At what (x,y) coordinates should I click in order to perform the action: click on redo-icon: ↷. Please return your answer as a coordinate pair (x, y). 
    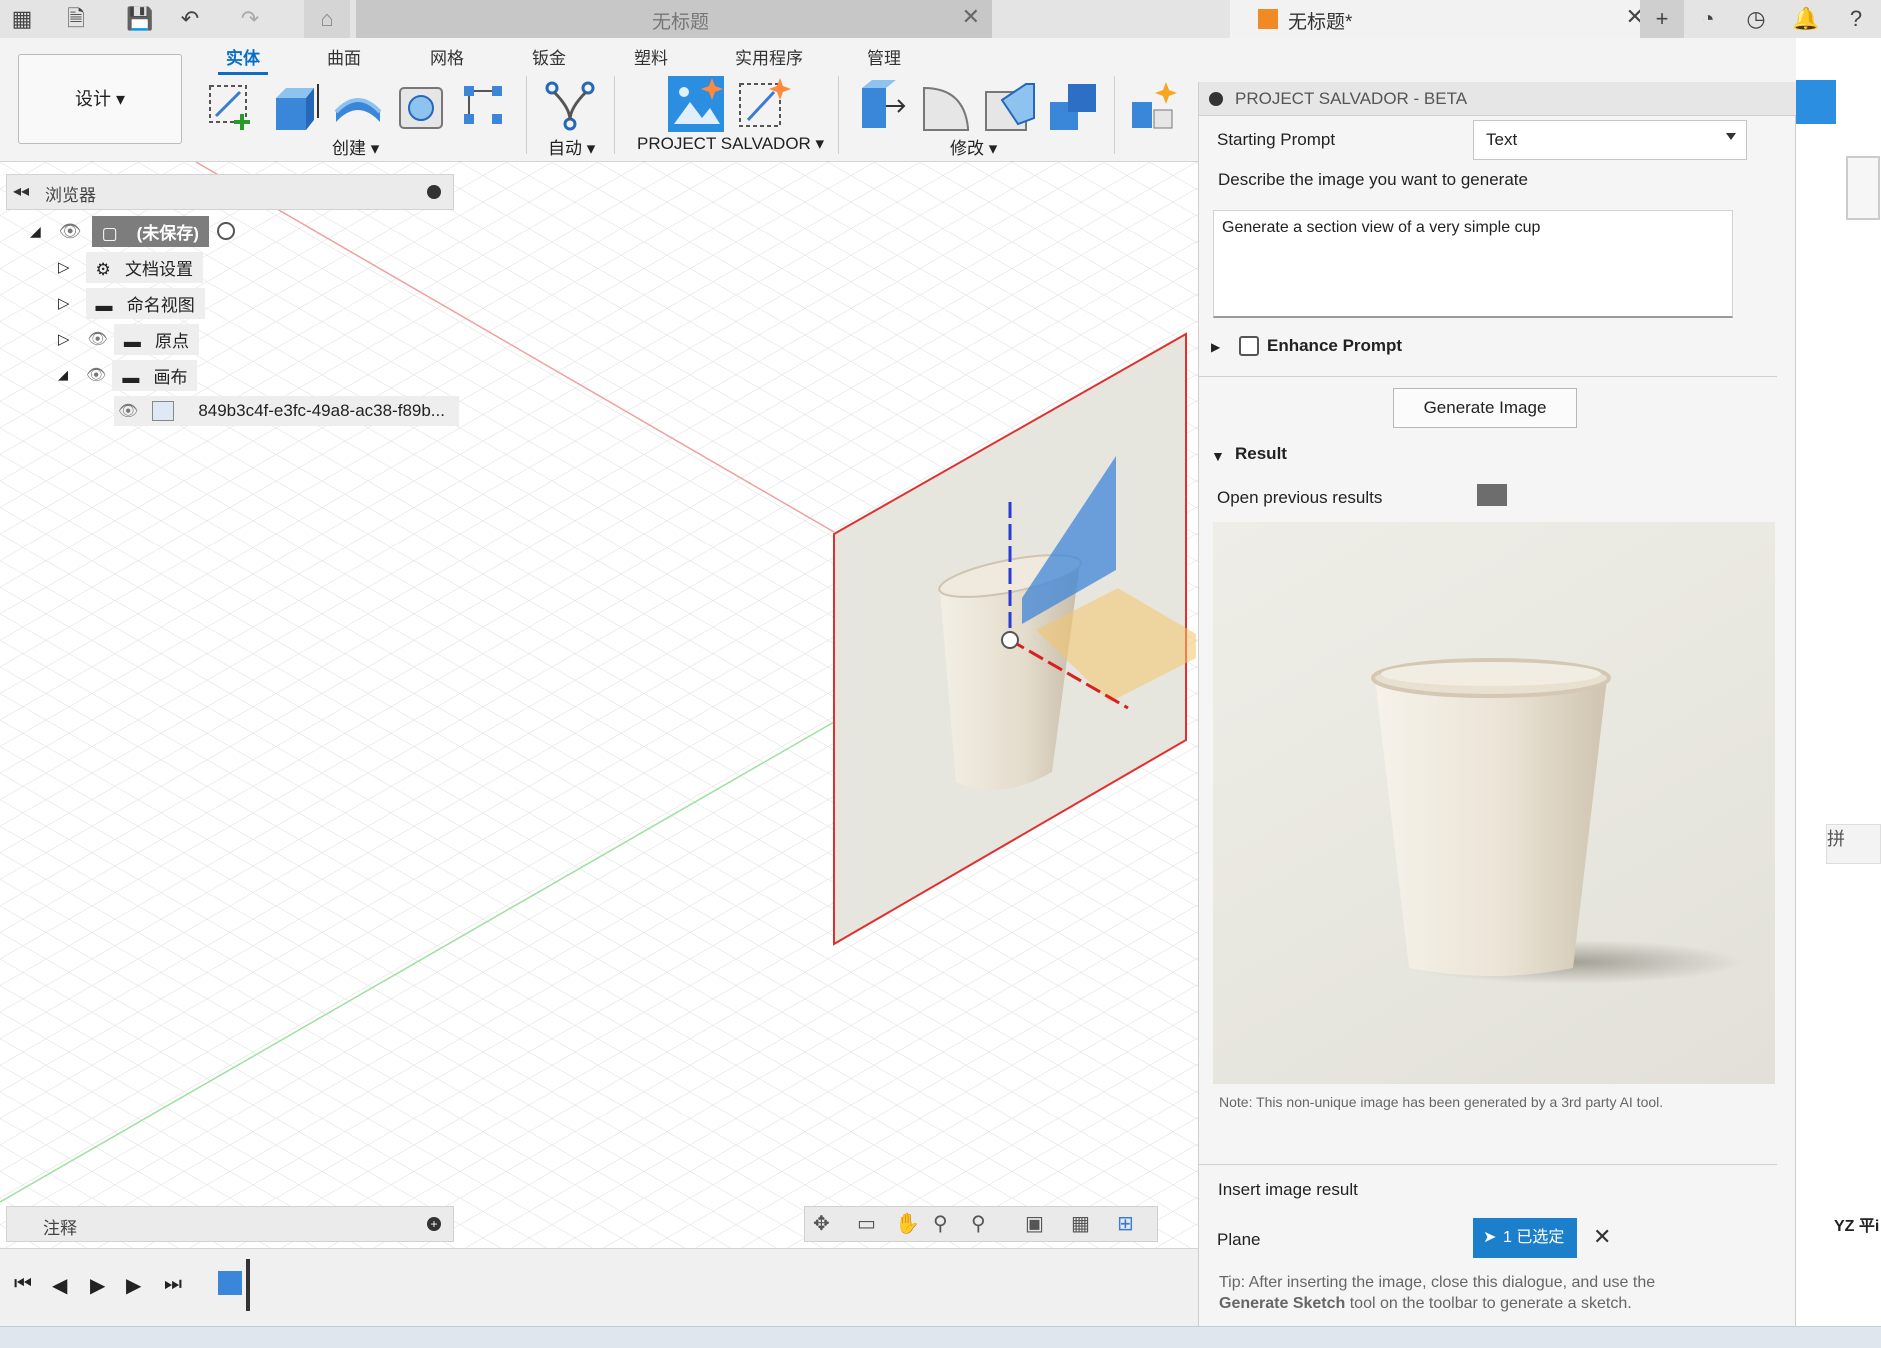
    Looking at the image, I should click on (250, 19).